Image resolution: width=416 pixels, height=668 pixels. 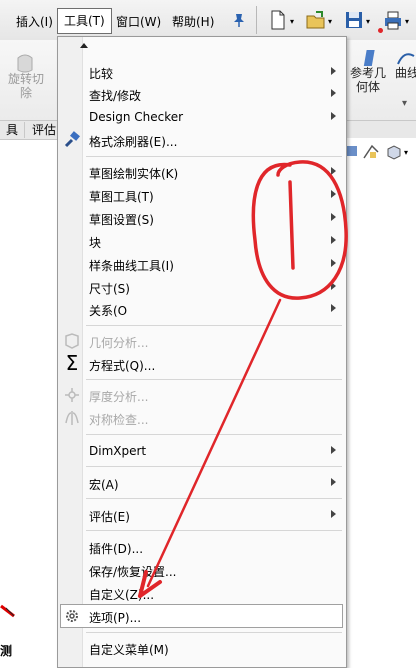 What do you see at coordinates (214, 443) in the screenshot?
I see `annotation-arrow-line` at bounding box center [214, 443].